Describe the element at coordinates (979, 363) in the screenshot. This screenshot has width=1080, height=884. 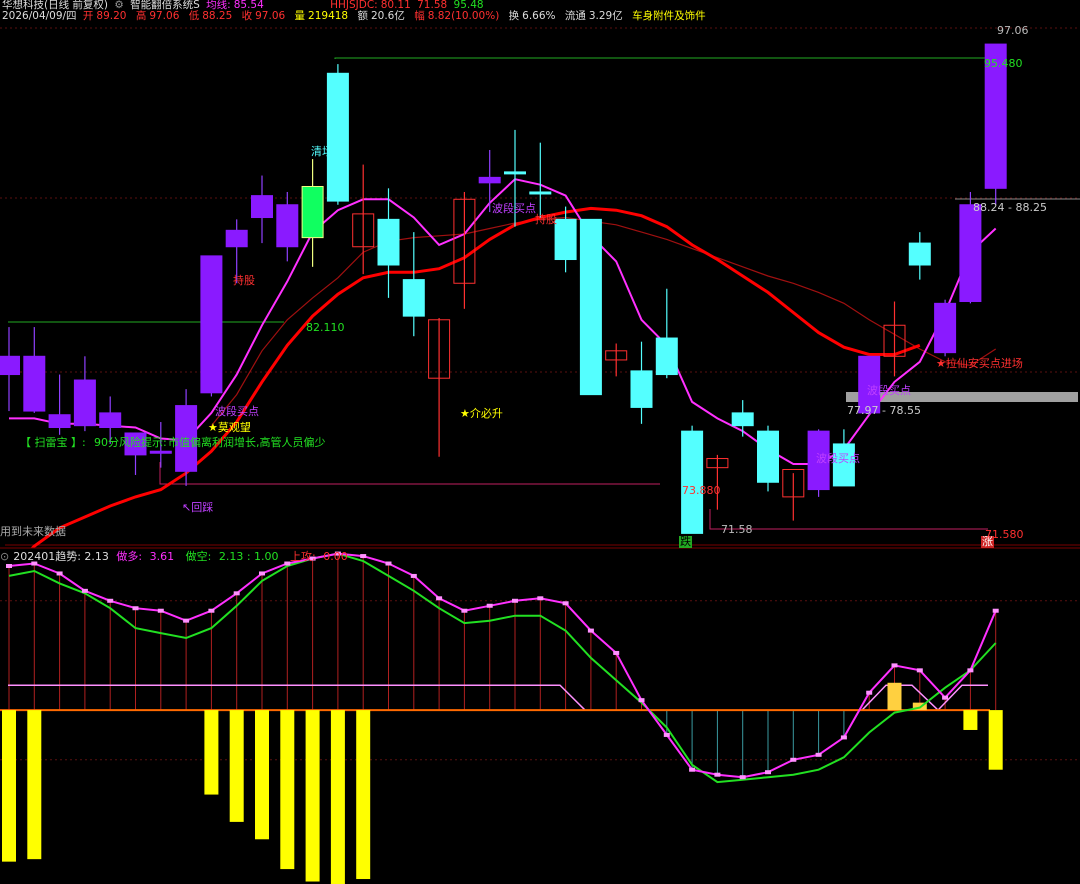
I see `annotation-entry-signal: ★拉仙安买点进场` at that location.